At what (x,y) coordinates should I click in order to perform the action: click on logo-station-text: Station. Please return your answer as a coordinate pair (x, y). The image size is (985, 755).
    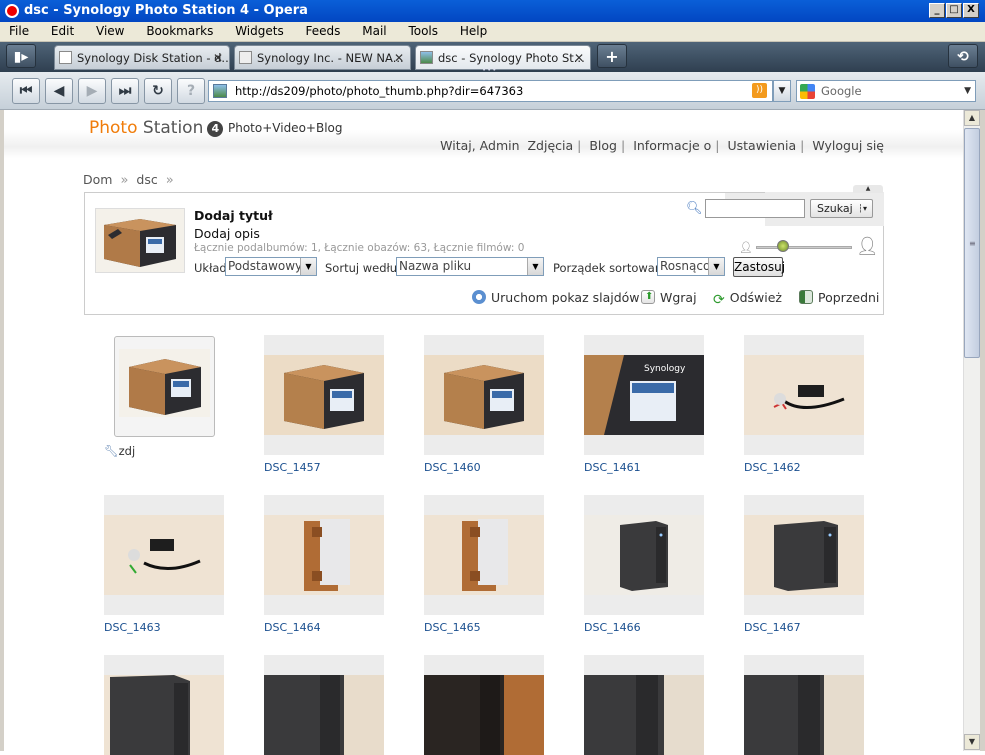
    Looking at the image, I should click on (170, 128).